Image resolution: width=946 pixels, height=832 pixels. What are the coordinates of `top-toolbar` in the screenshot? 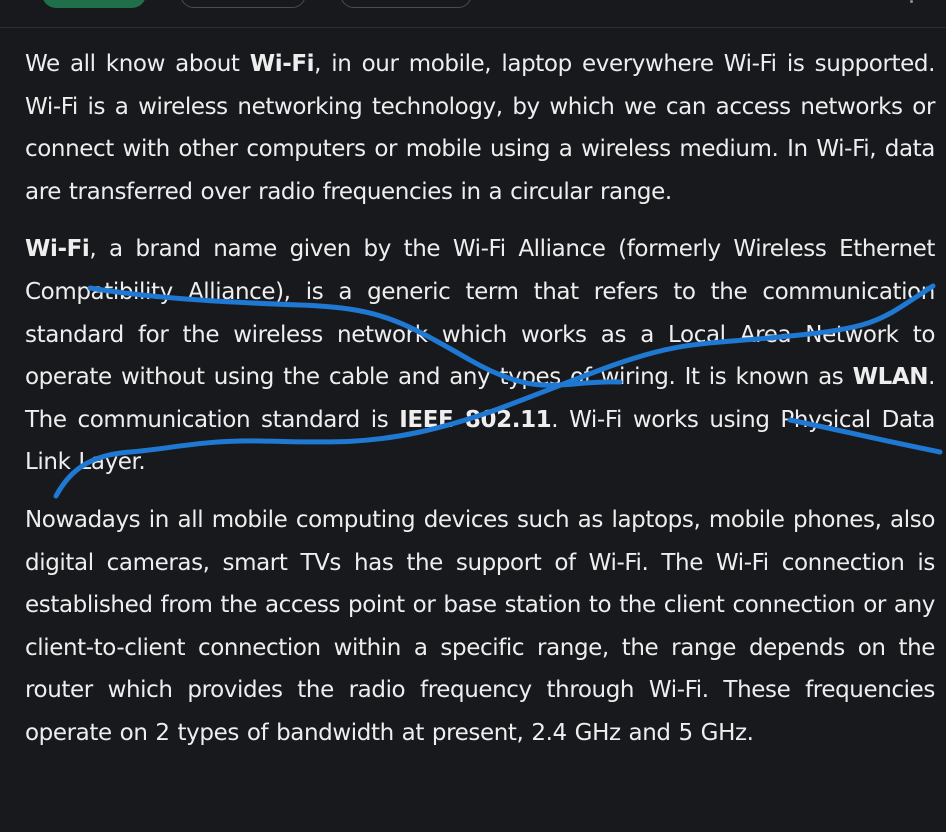 It's located at (473, 14).